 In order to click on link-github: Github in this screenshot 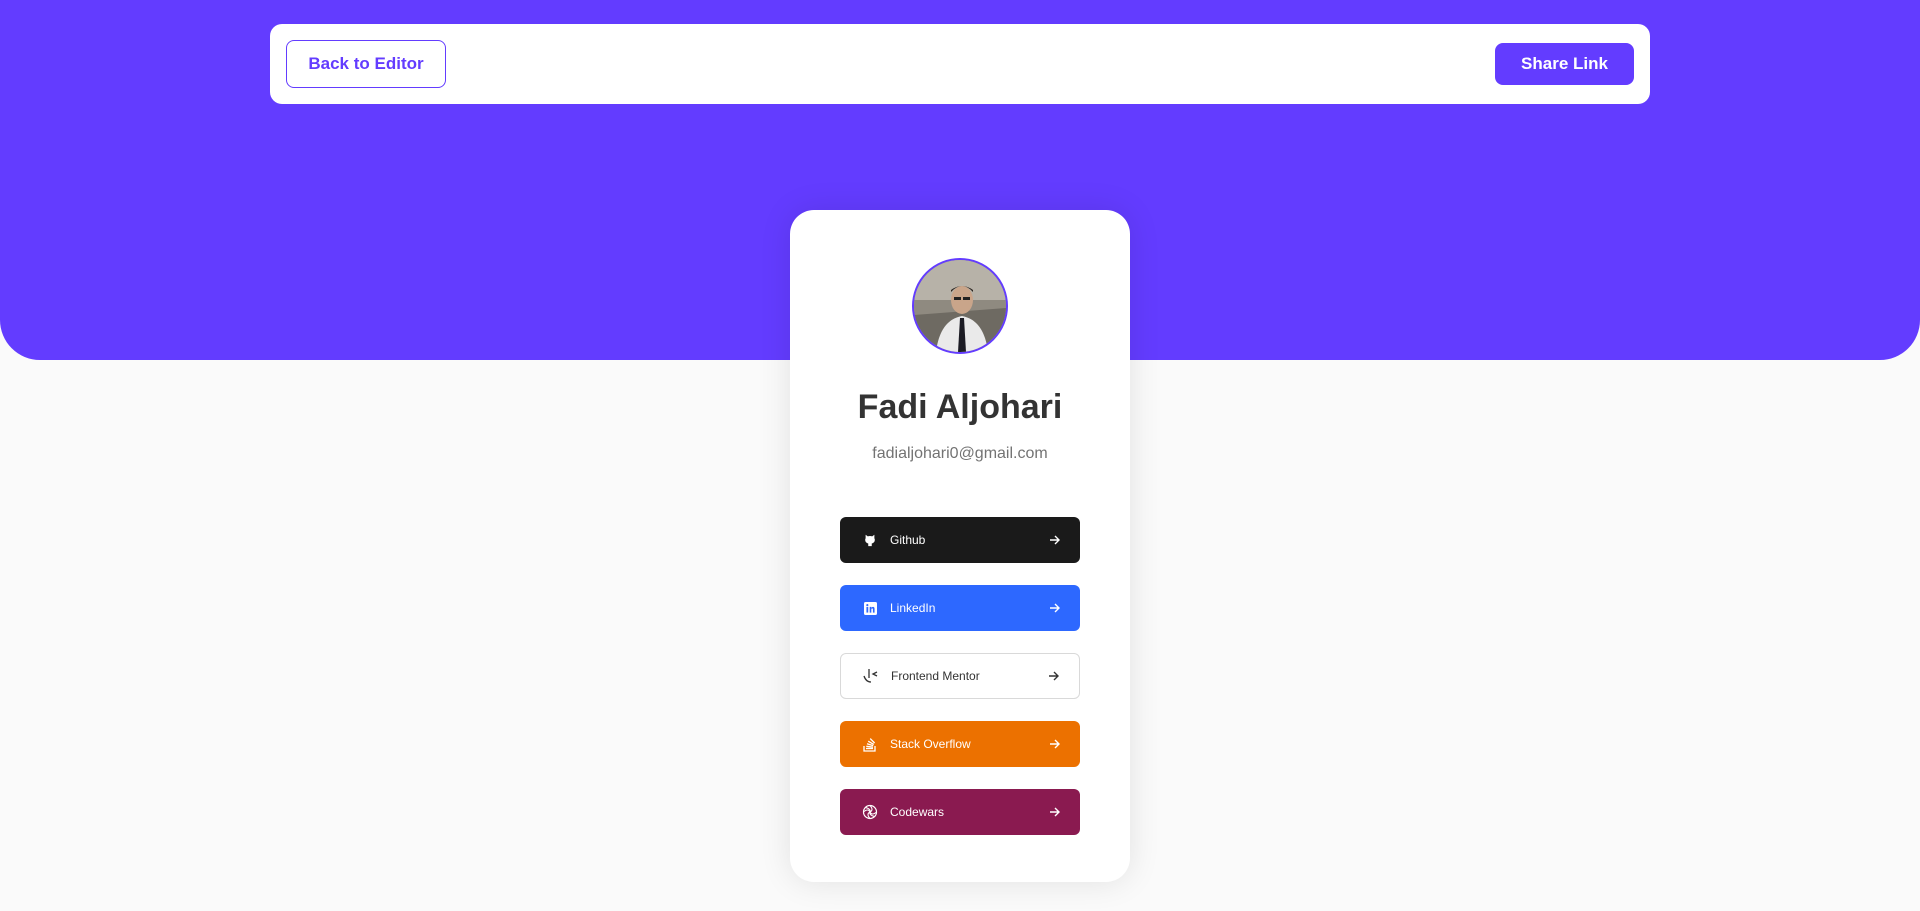, I will do `click(960, 540)`.